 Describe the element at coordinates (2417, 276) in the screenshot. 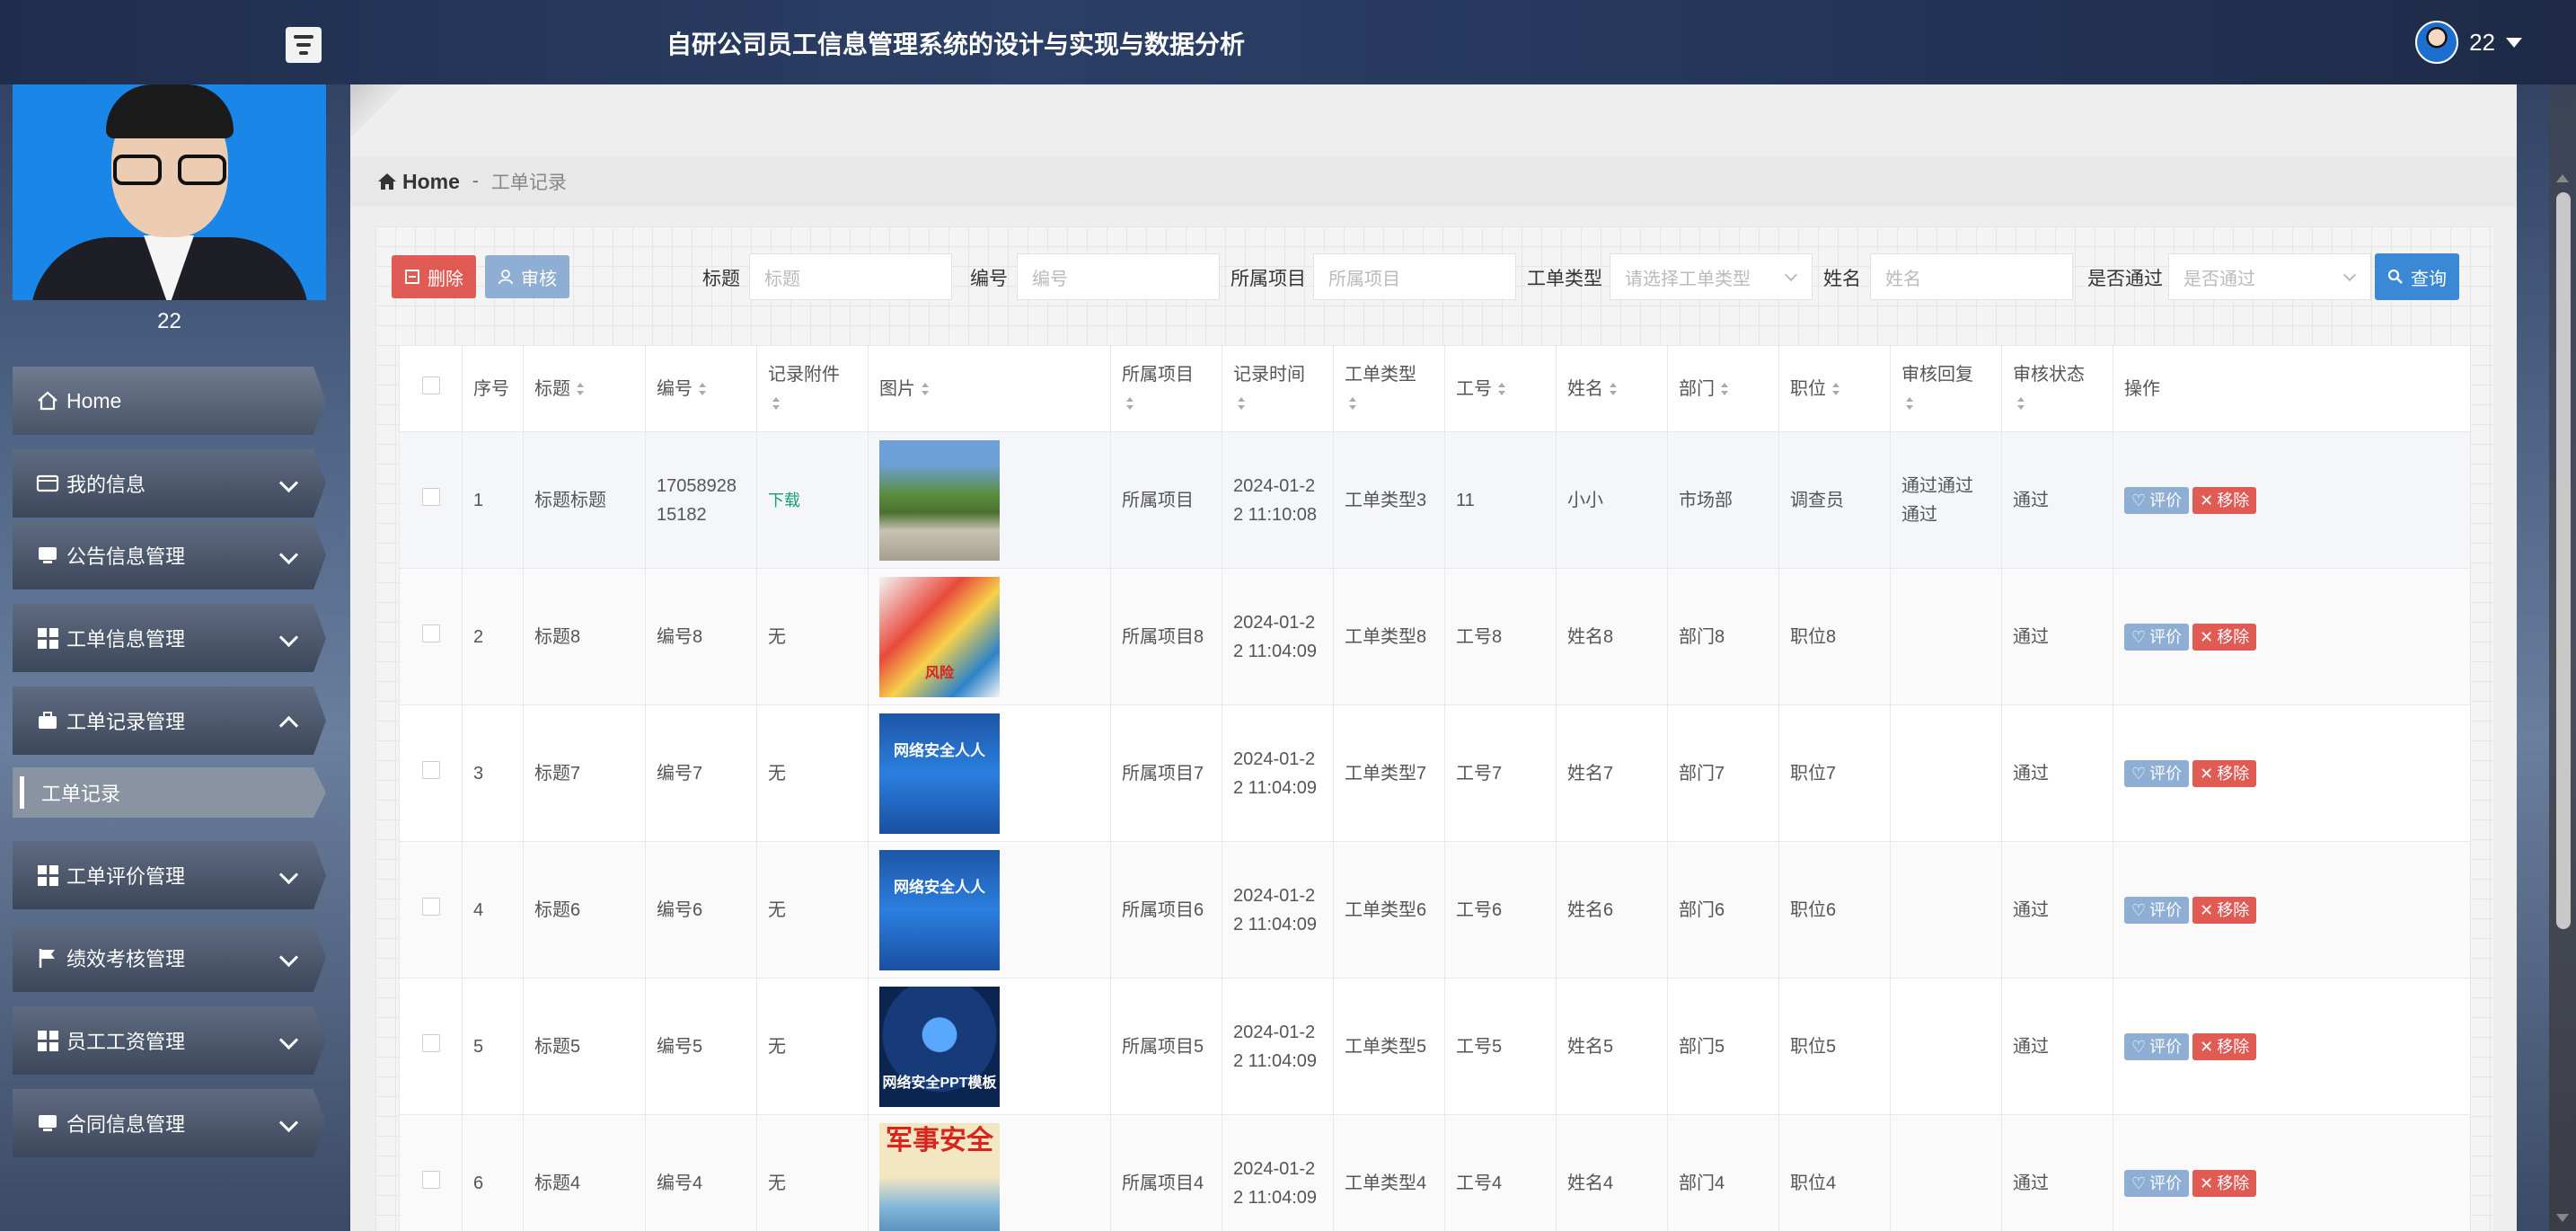

I see `query-button: 查询` at that location.